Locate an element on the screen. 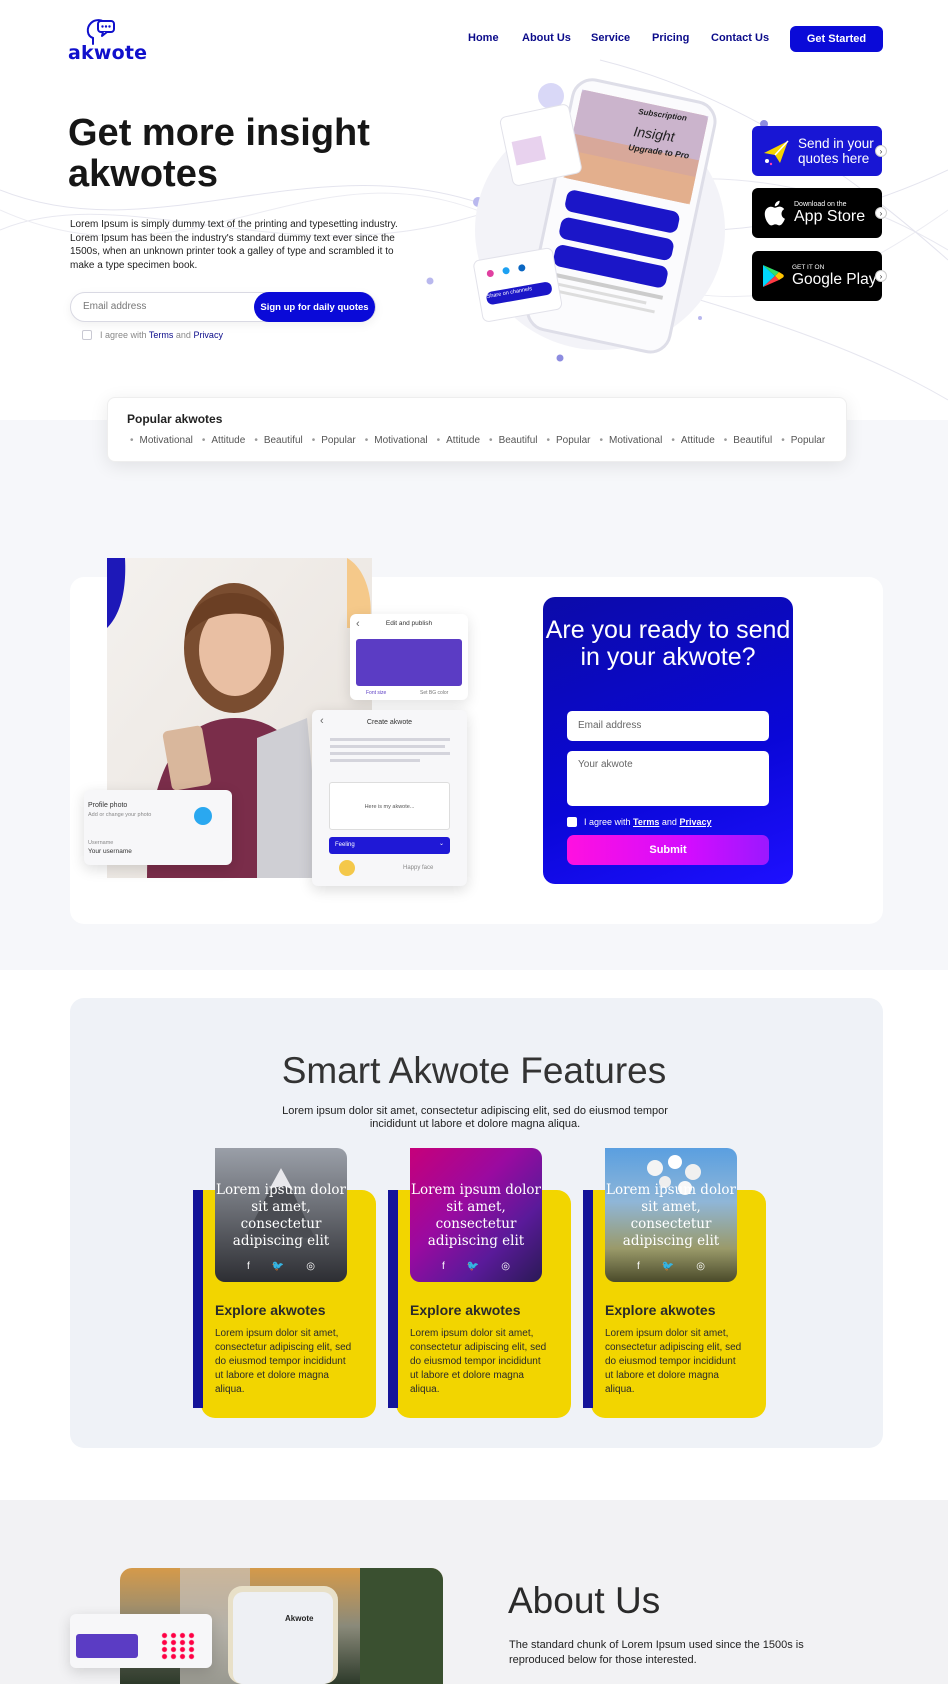 The height and width of the screenshot is (1684, 948). paper-plane-icon is located at coordinates (776, 153).